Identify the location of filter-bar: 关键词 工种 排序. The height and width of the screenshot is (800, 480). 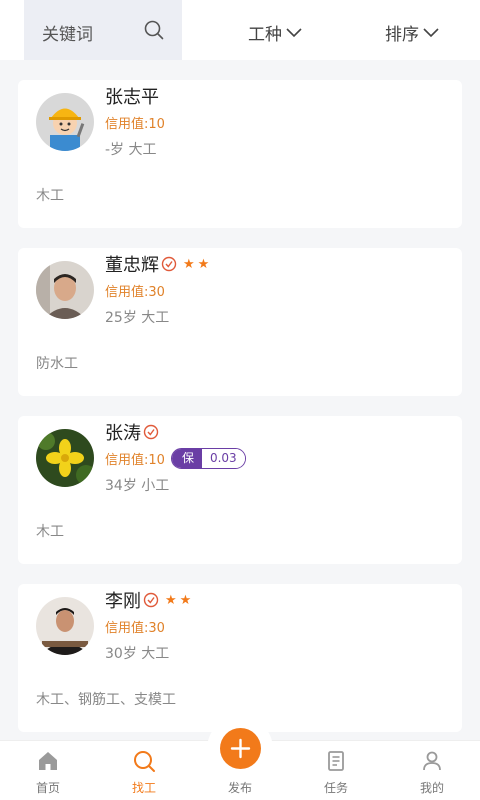
(240, 30).